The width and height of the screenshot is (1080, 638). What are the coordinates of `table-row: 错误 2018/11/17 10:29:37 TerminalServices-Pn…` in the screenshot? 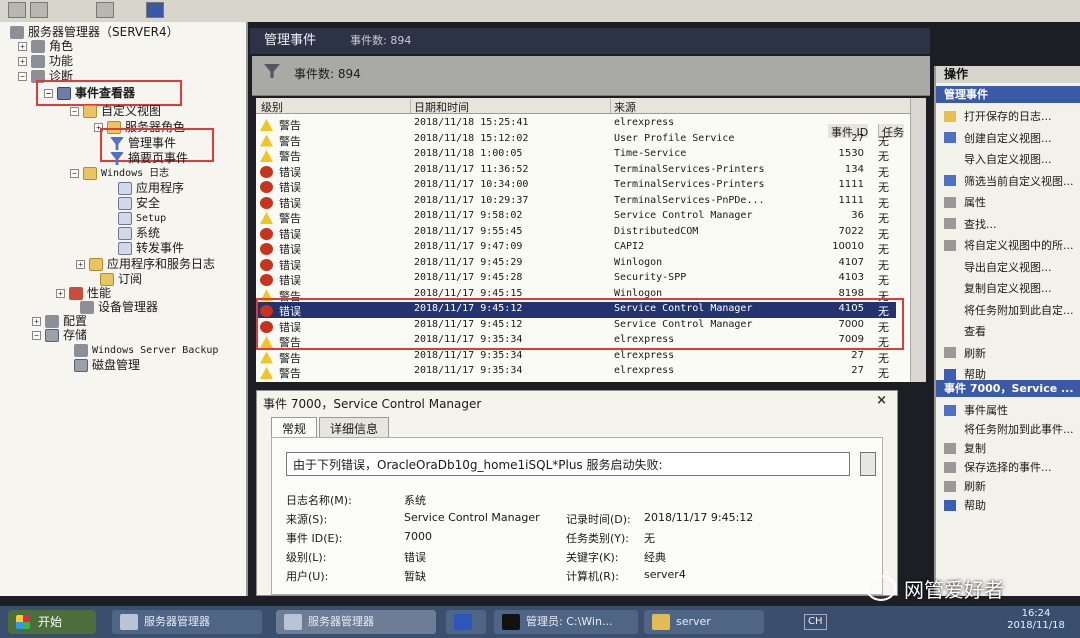 It's located at (576, 202).